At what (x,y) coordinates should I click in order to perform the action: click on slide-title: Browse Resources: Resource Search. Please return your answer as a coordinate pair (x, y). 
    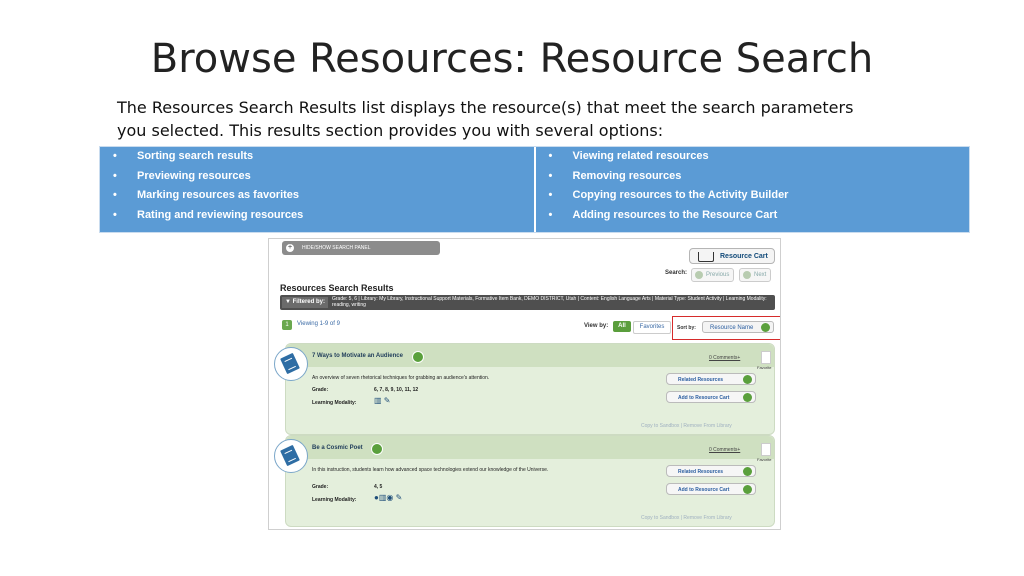
    Looking at the image, I should click on (512, 59).